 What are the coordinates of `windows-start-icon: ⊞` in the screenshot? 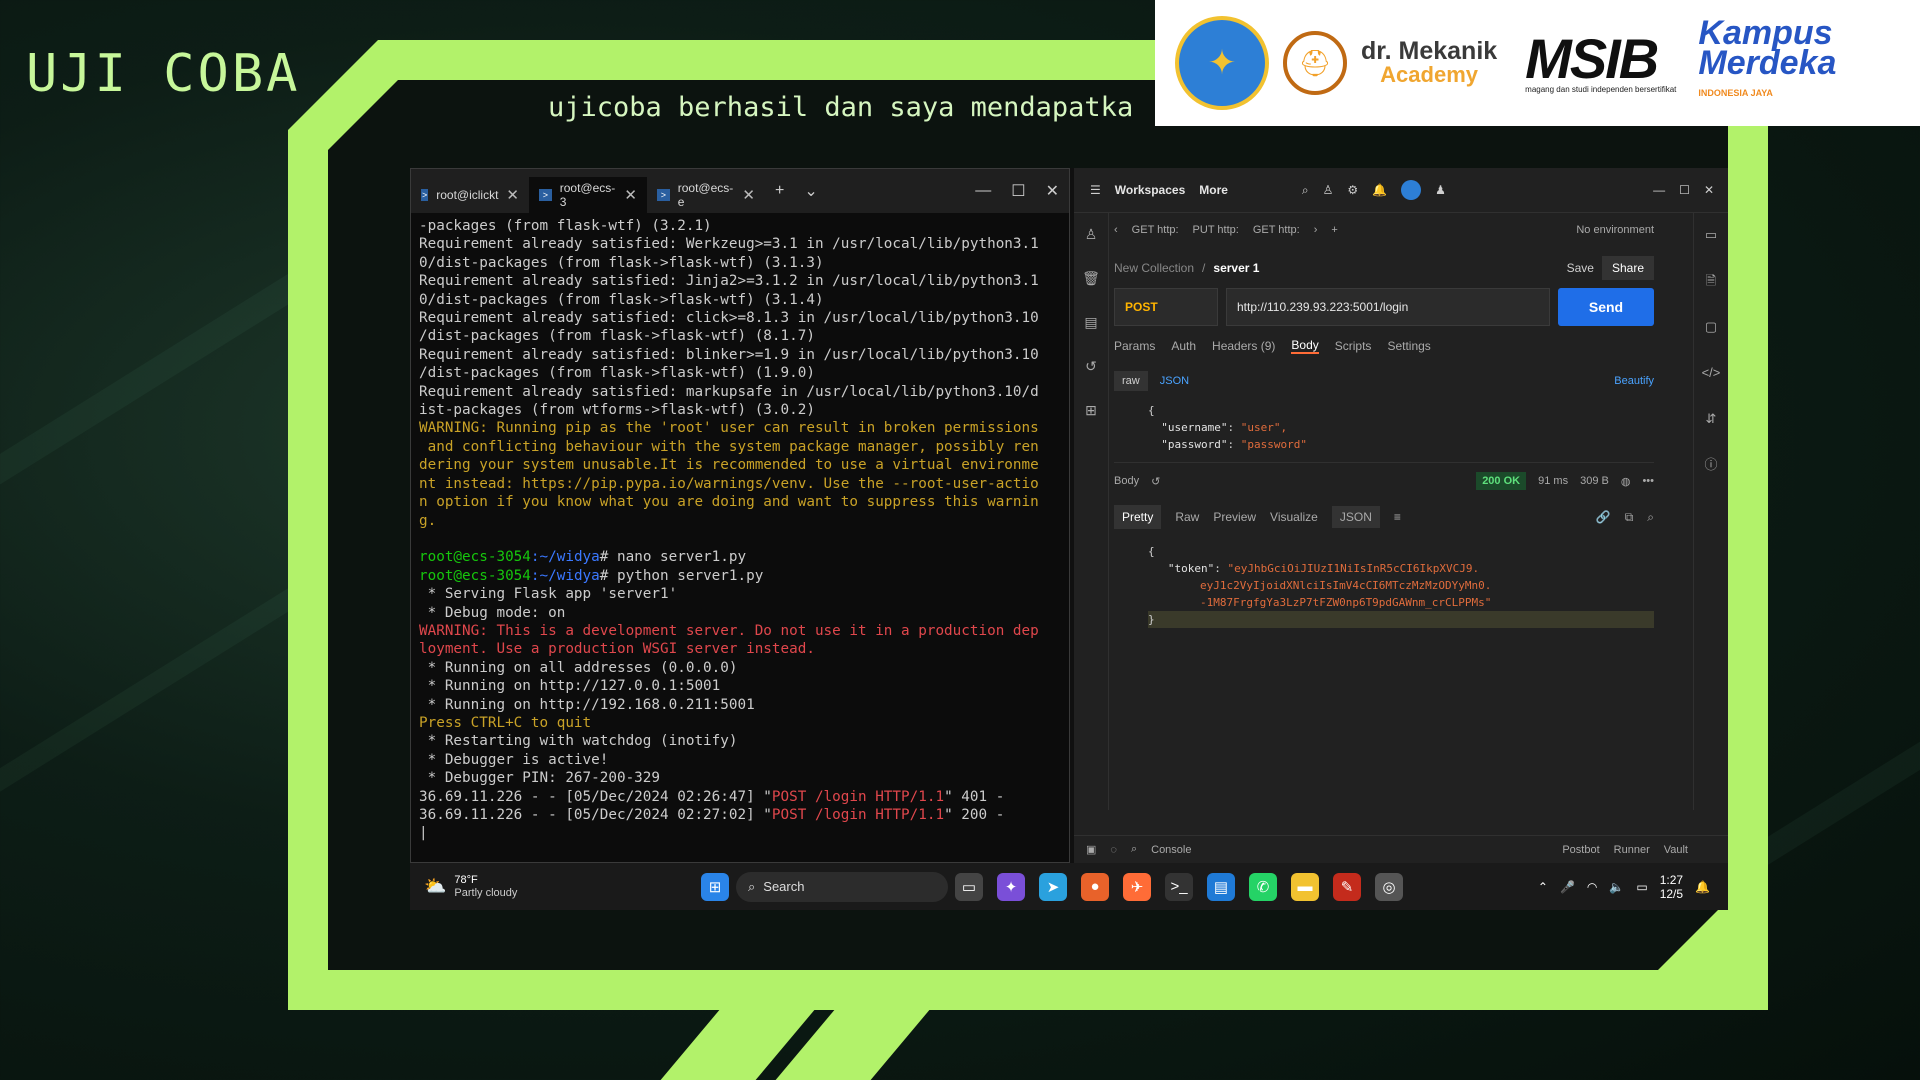 It's located at (715, 886).